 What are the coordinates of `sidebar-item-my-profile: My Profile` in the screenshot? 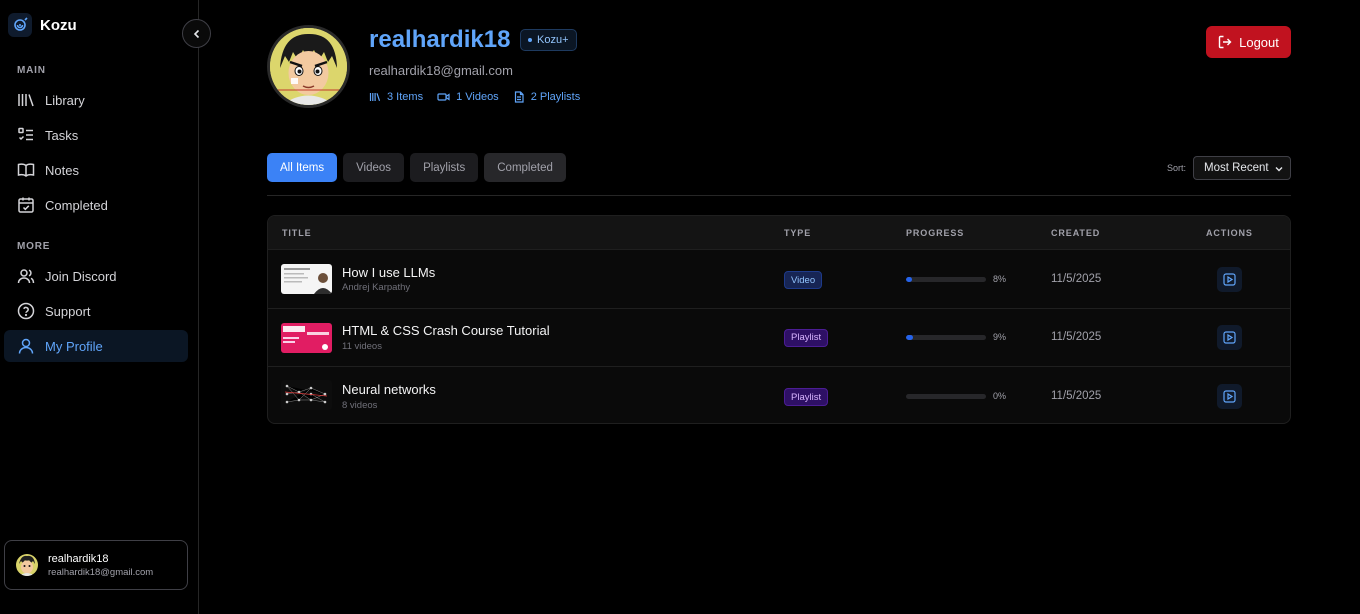 It's located at (96, 346).